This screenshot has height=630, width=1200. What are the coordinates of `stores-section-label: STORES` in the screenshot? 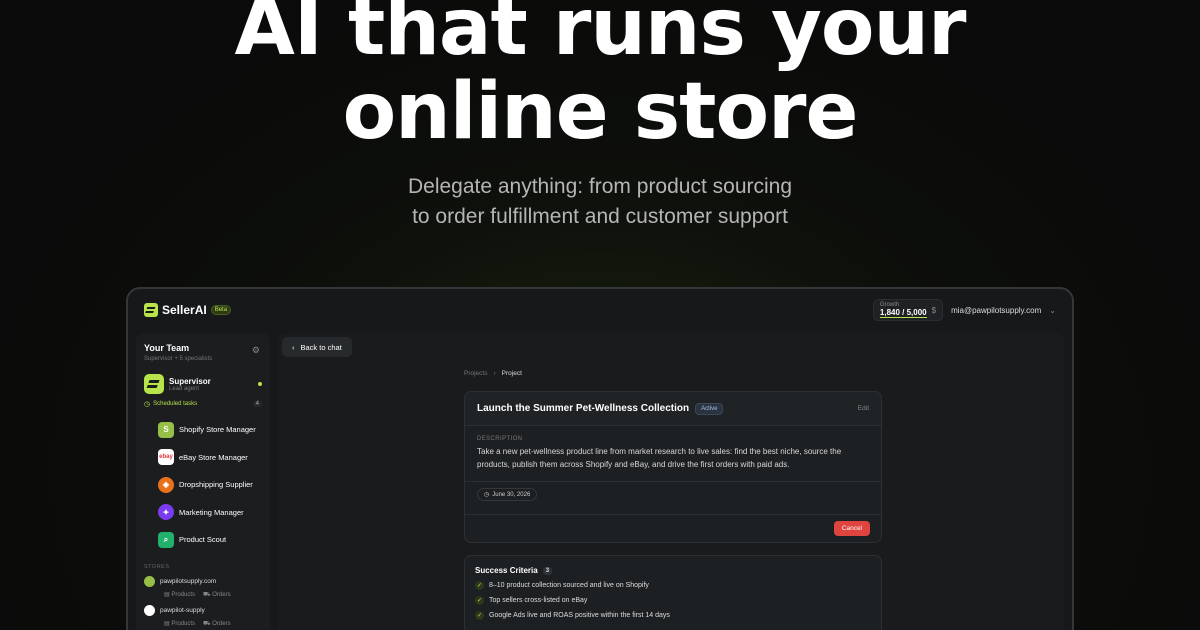 It's located at (157, 566).